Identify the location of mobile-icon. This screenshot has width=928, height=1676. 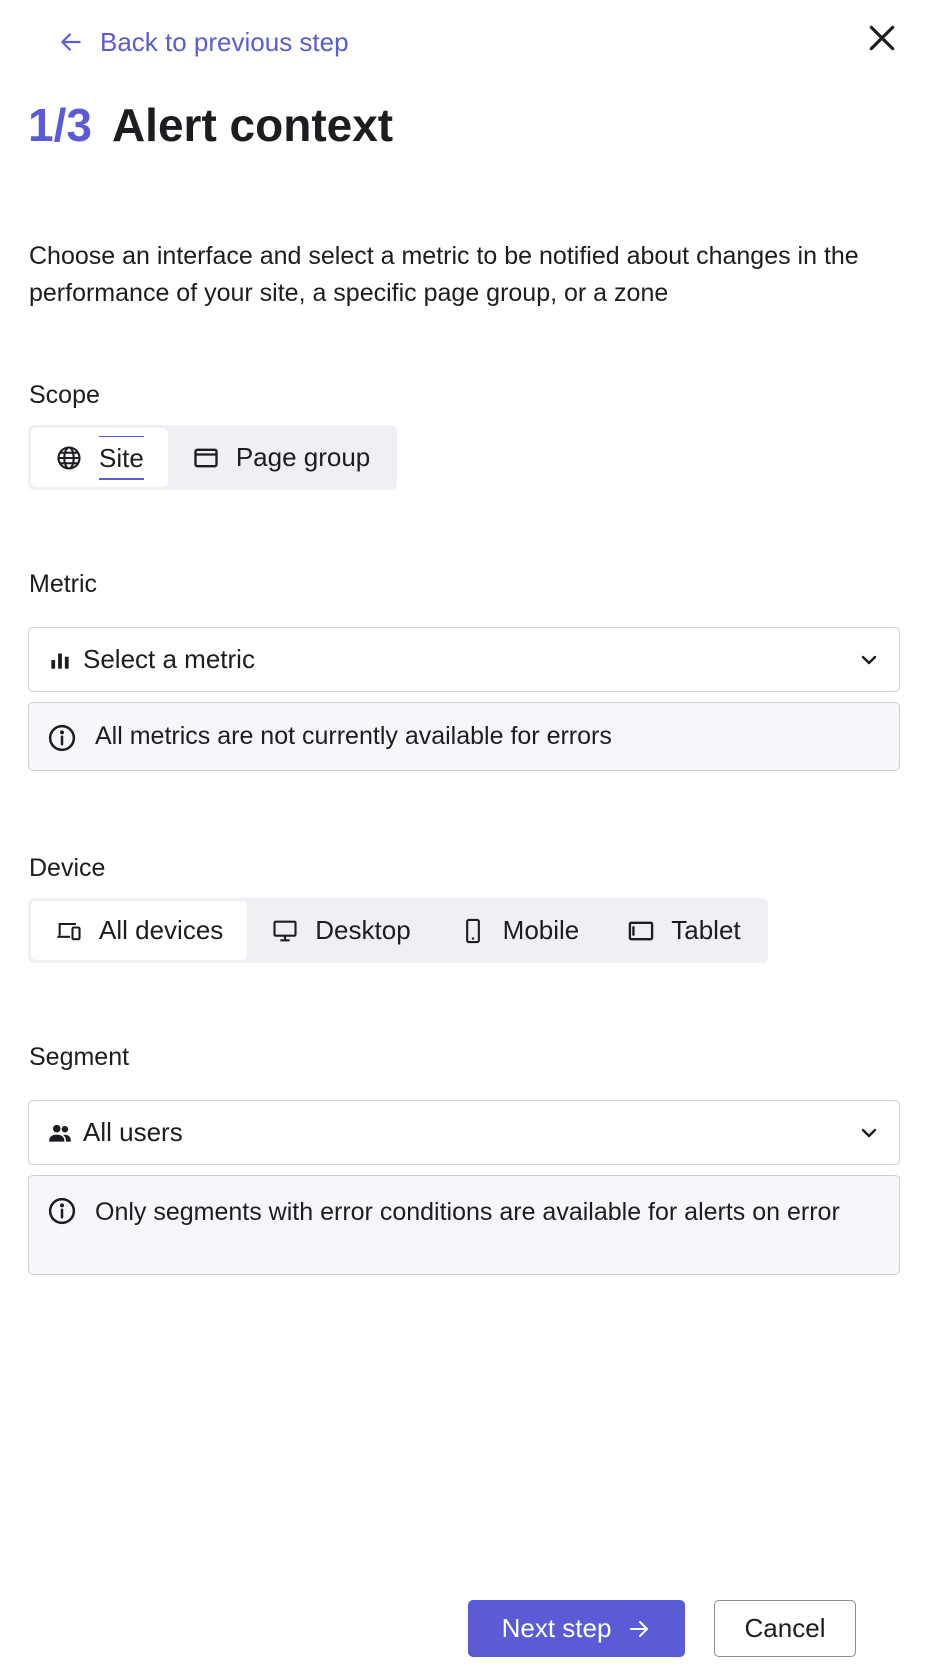
(472, 930).